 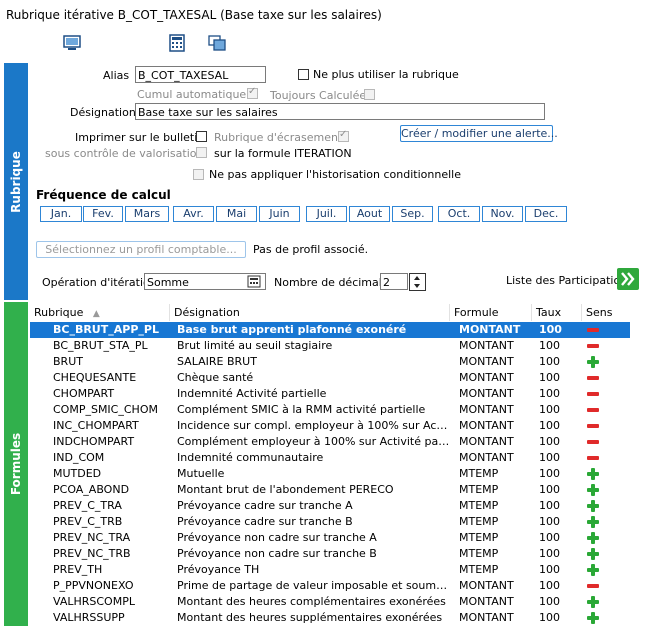 What do you see at coordinates (369, 214) in the screenshot?
I see `month-button: Aout` at bounding box center [369, 214].